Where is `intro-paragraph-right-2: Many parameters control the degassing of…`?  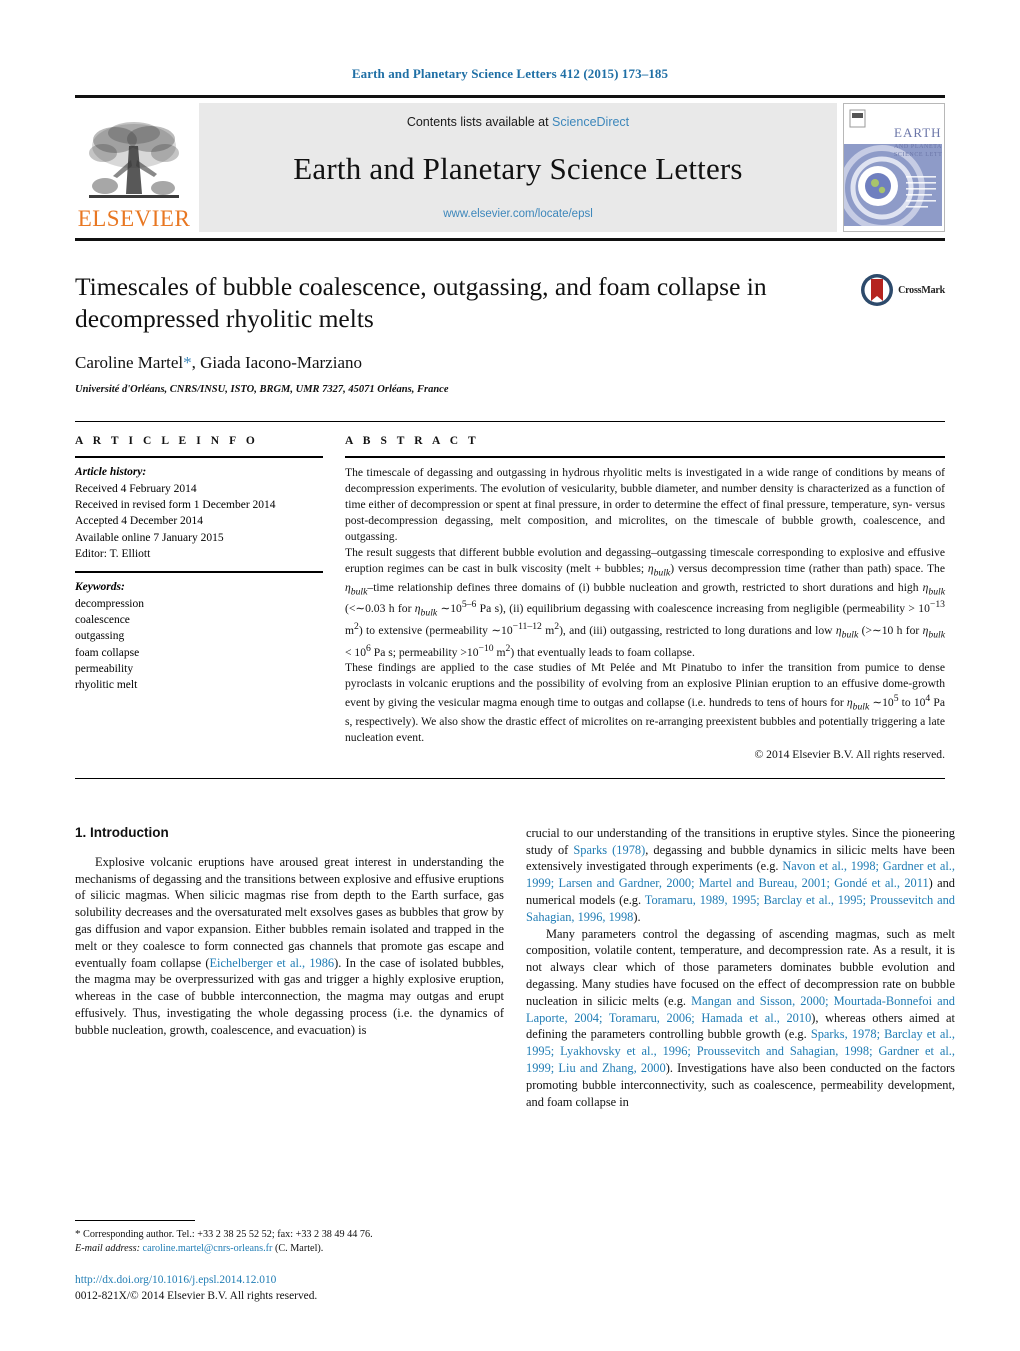
intro-paragraph-right-2: Many parameters control the degassing of… is located at coordinates (740, 1017).